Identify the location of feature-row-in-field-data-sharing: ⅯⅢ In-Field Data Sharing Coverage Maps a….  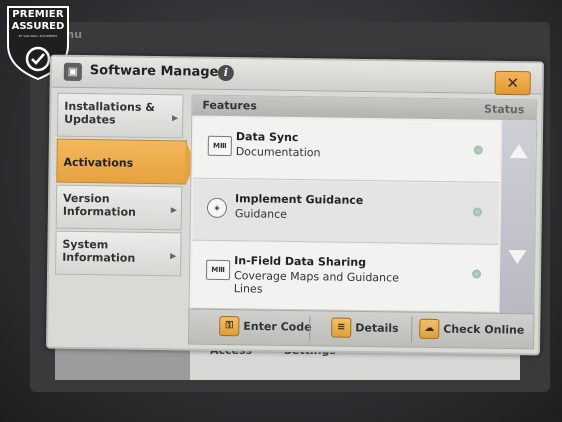
(345, 277).